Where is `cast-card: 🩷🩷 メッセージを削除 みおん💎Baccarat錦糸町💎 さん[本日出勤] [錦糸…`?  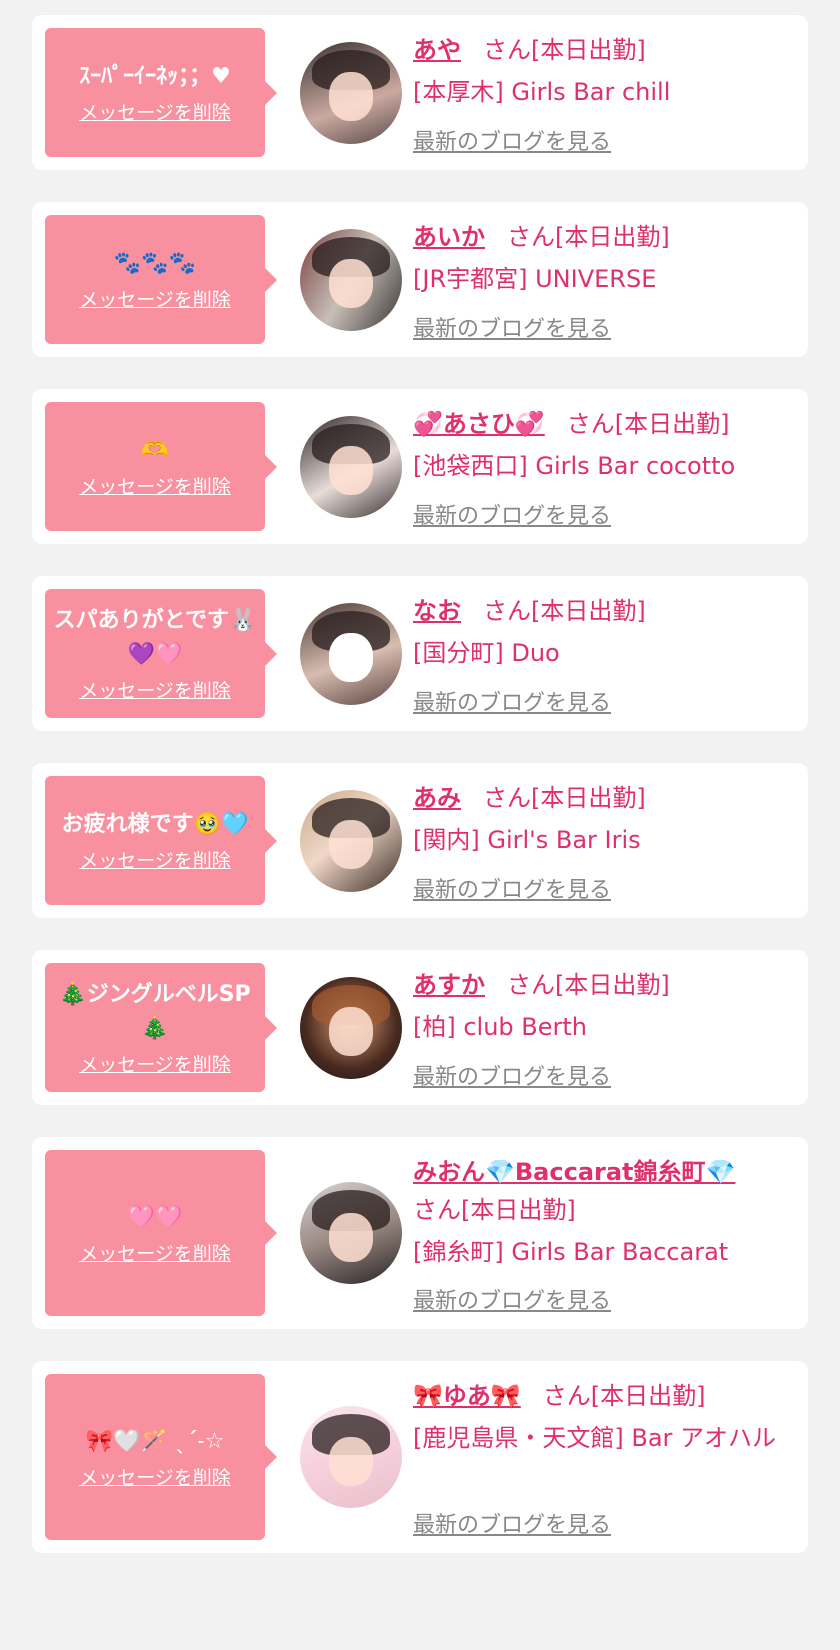 cast-card: 🩷🩷 メッセージを削除 みおん💎Baccarat錦糸町💎 さん[本日出勤] [錦糸… is located at coordinates (420, 1233).